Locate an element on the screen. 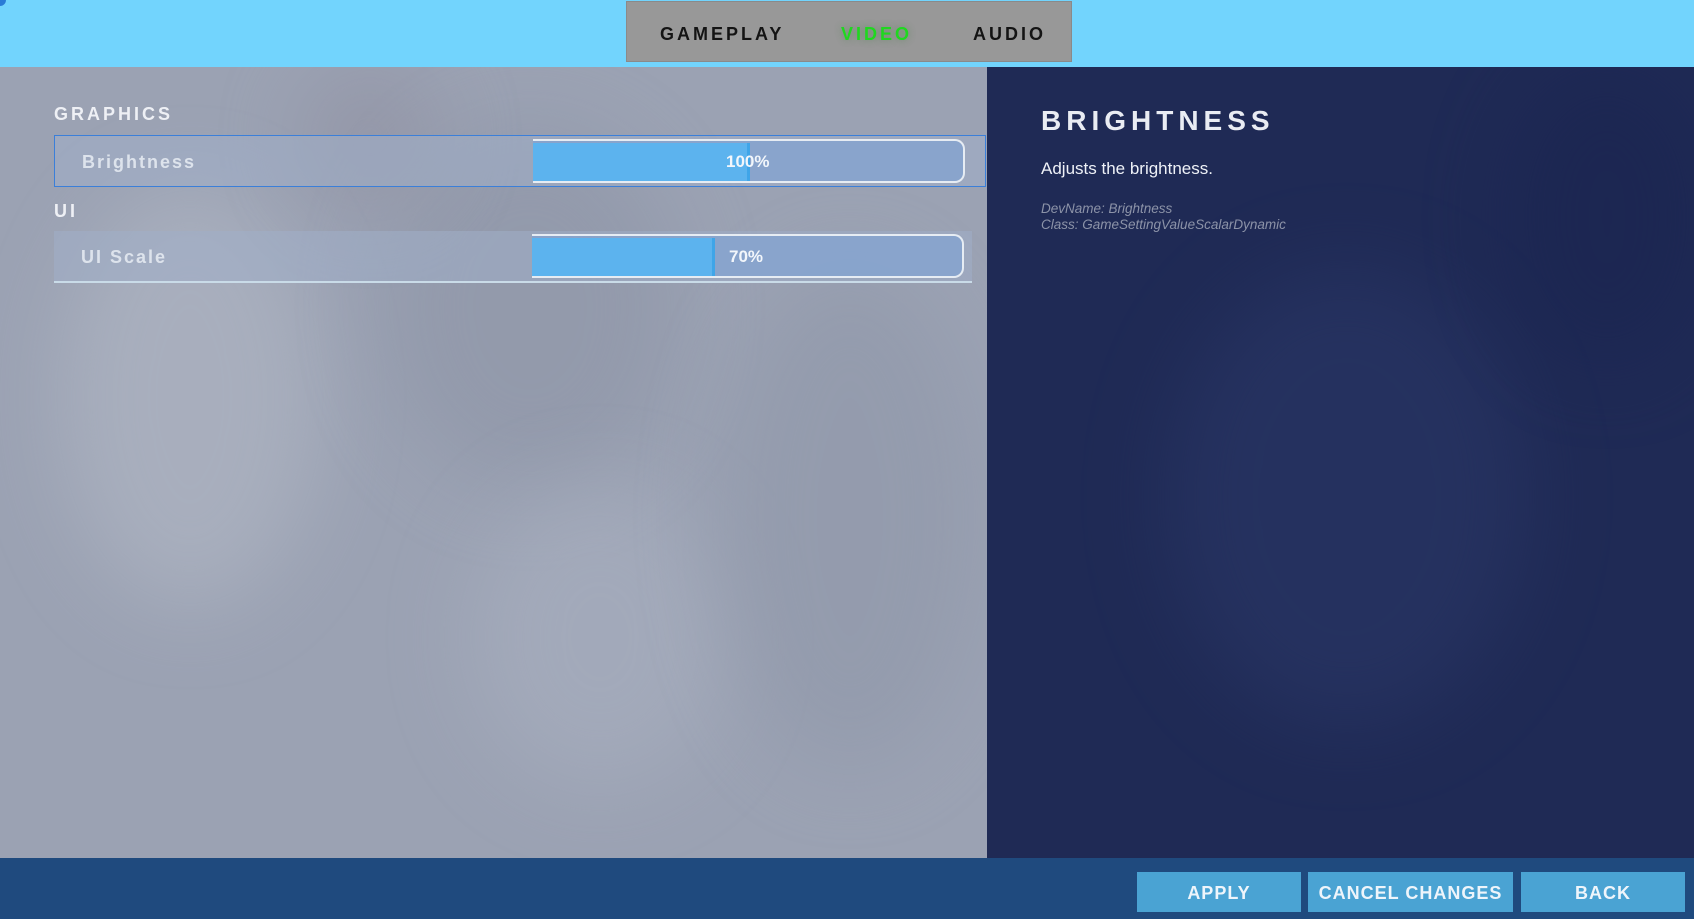 The image size is (1694, 919). setting-row-ui-scale: UI Scale 70% is located at coordinates (513, 257).